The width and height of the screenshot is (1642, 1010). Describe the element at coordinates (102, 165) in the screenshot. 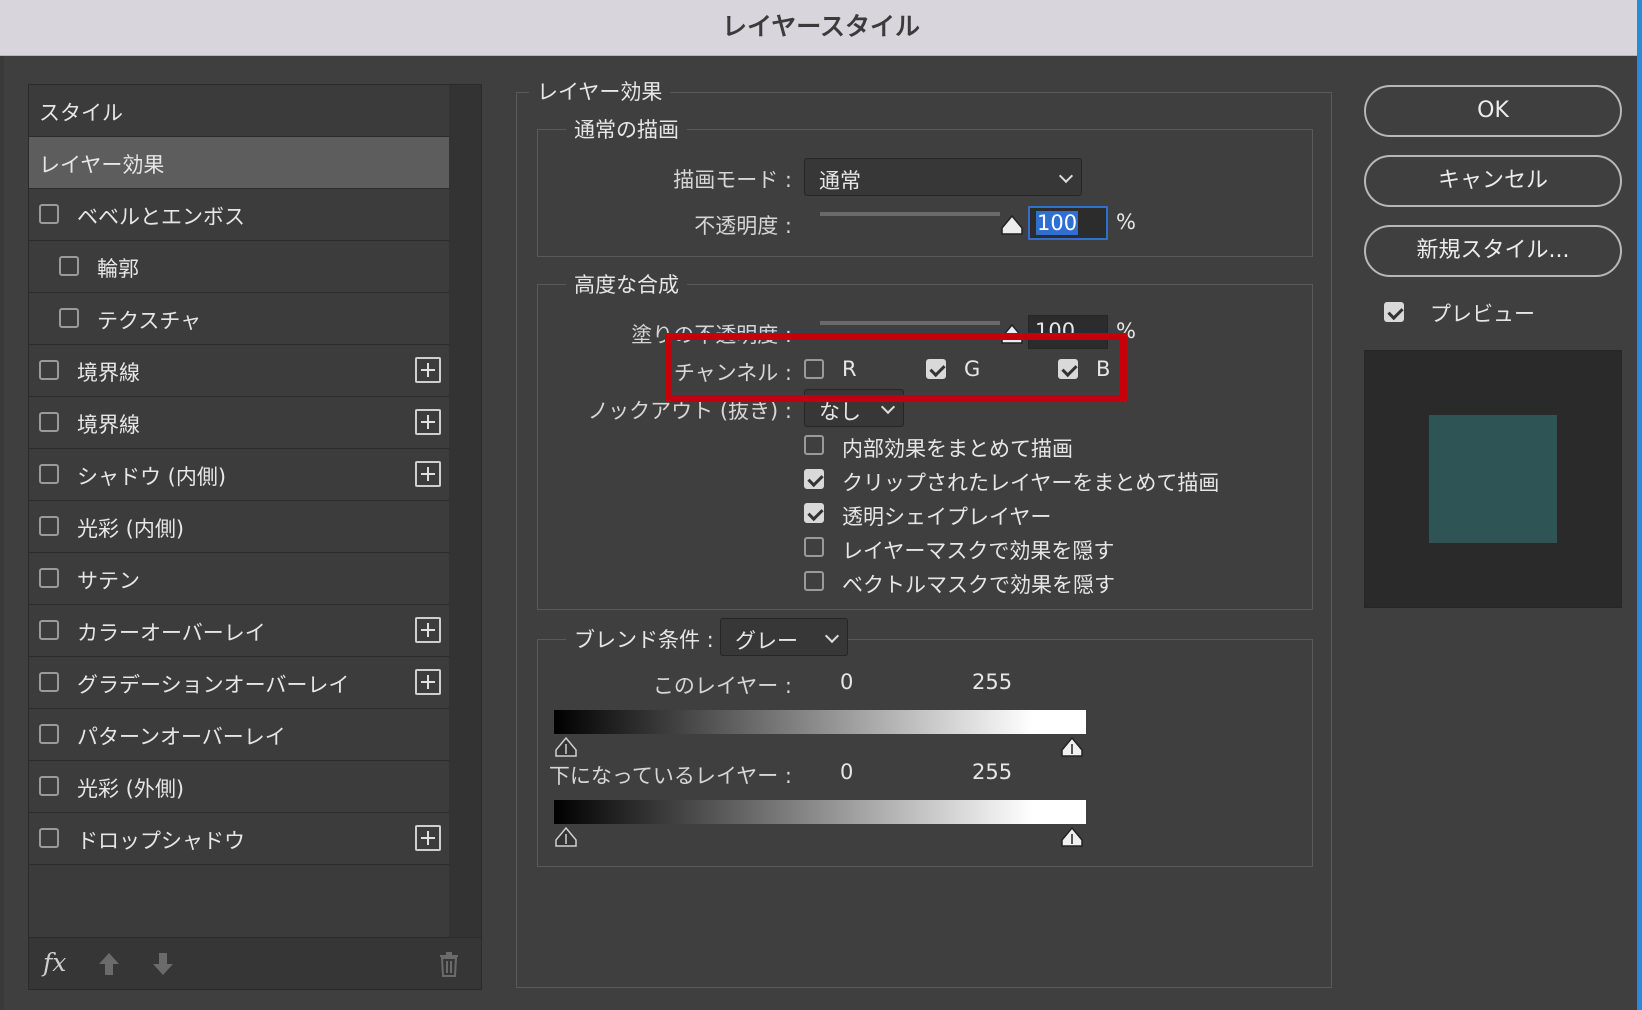

I see `sidebar-item-label: レイヤー効果` at that location.